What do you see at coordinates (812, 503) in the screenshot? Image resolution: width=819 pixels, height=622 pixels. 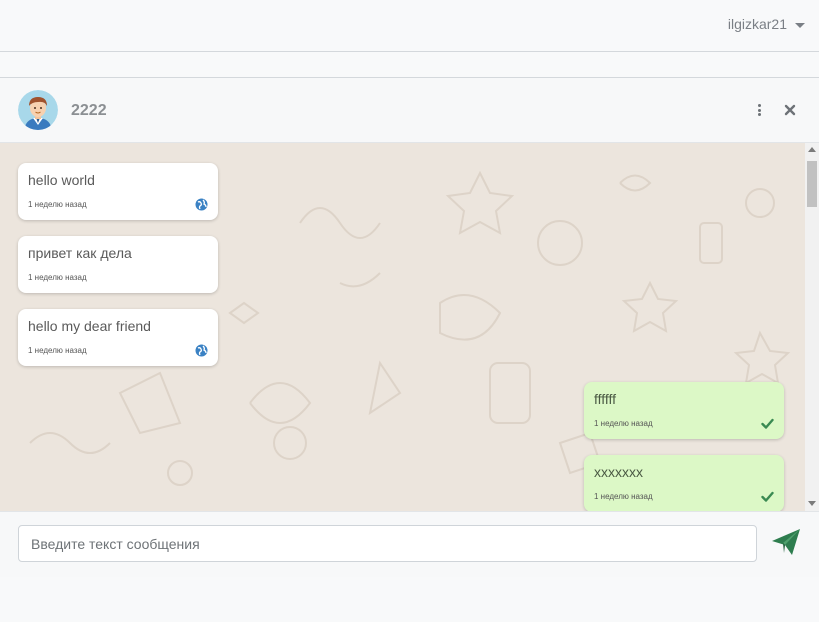 I see `scroll-down-arrow-icon` at bounding box center [812, 503].